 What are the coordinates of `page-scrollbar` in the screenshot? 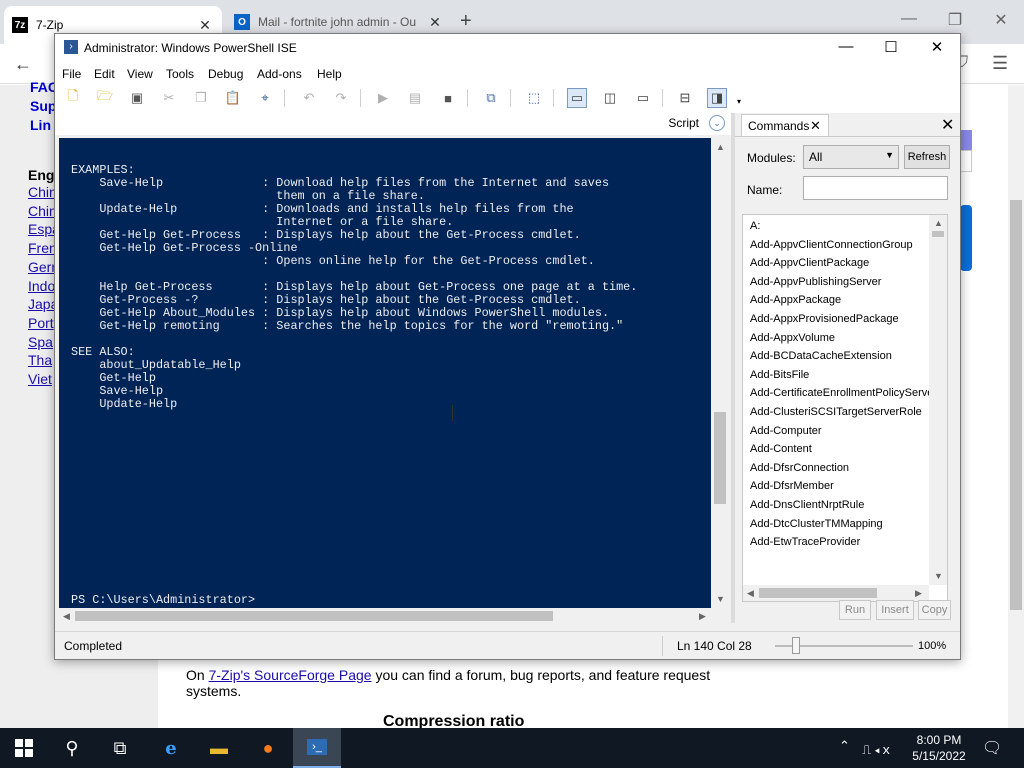 It's located at (1016, 406).